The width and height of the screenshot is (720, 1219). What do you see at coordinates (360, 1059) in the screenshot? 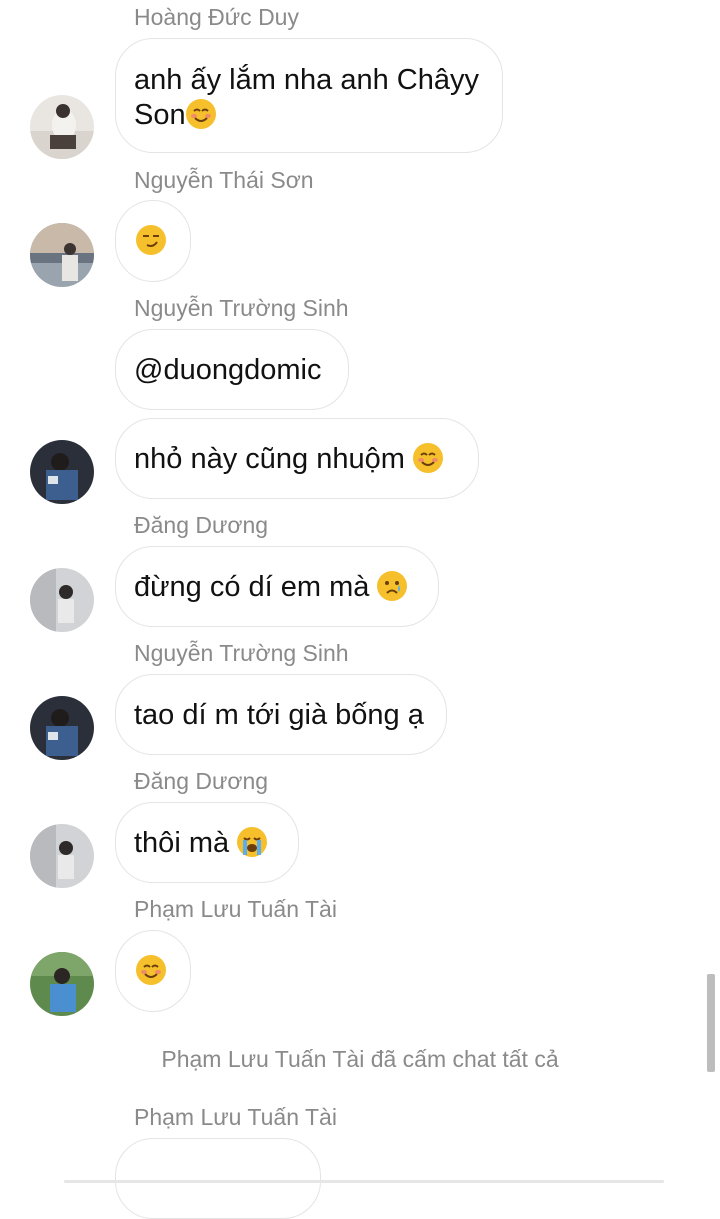
I see `system-notice: Phạm Lưu Tuấn Tài đã cấm chat tất cả` at bounding box center [360, 1059].